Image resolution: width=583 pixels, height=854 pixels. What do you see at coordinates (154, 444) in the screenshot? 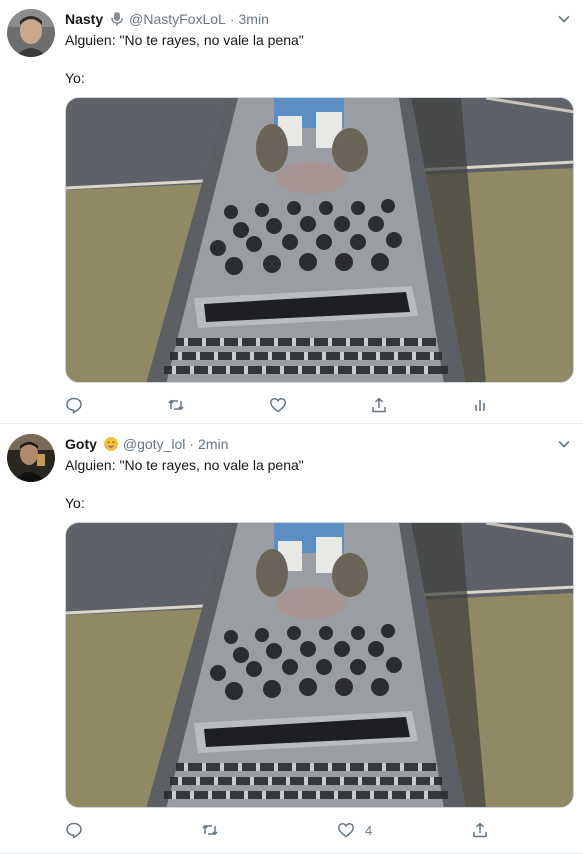
I see `user-handle: @goty_lol` at bounding box center [154, 444].